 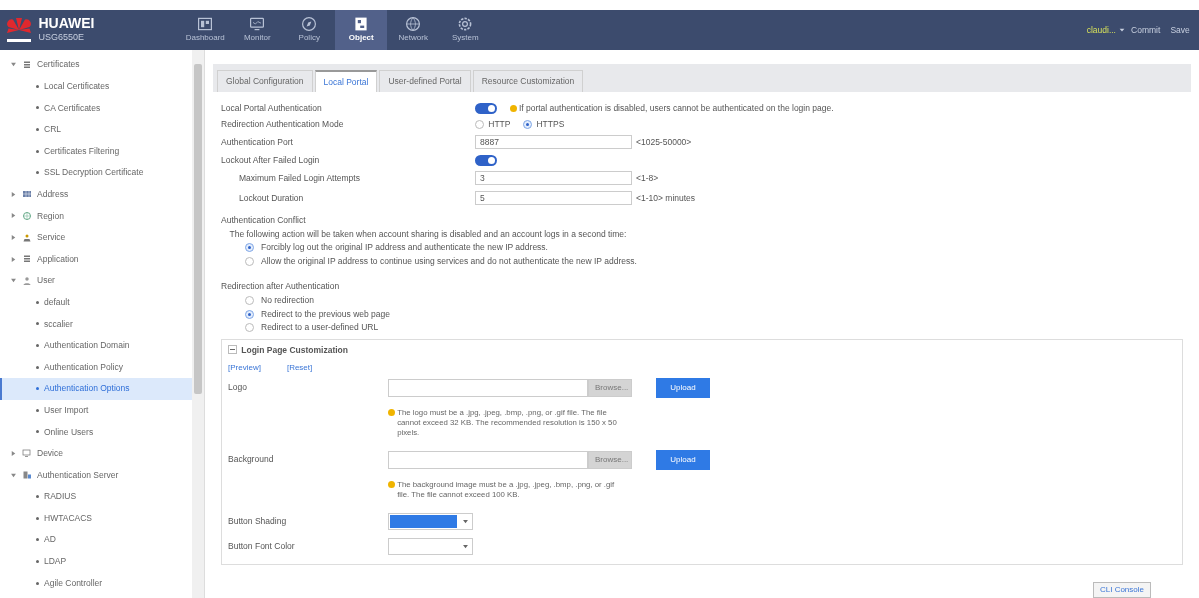 I want to click on server-icon, so click(x=27, y=475).